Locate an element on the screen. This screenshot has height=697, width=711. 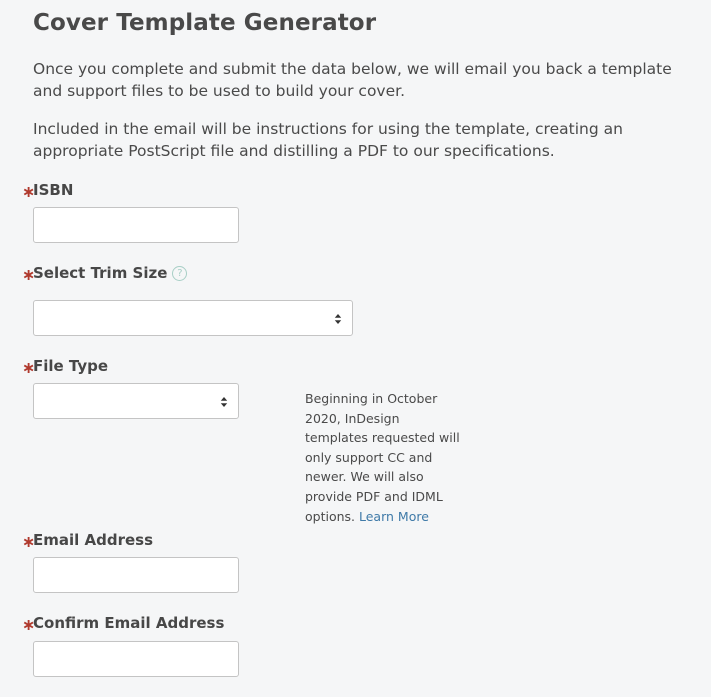
trim-size-select is located at coordinates (193, 318).